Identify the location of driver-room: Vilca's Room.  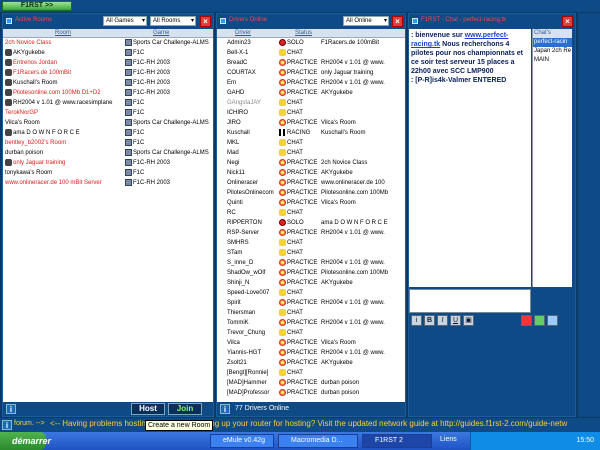
(338, 203).